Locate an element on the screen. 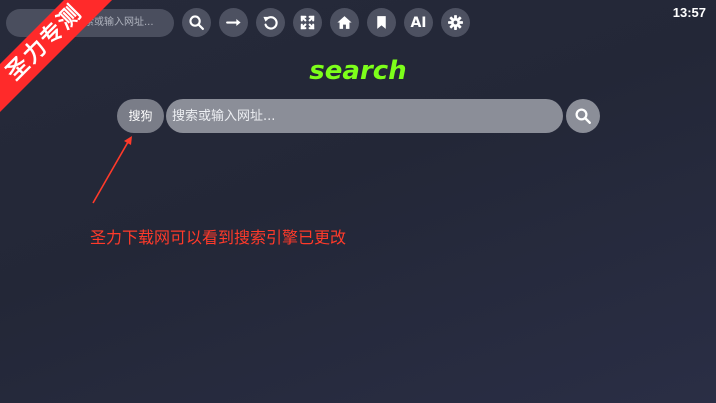 This screenshot has width=716, height=403. annotation-text: 圣力下载网可以看到搜索引擎已更改 is located at coordinates (218, 237).